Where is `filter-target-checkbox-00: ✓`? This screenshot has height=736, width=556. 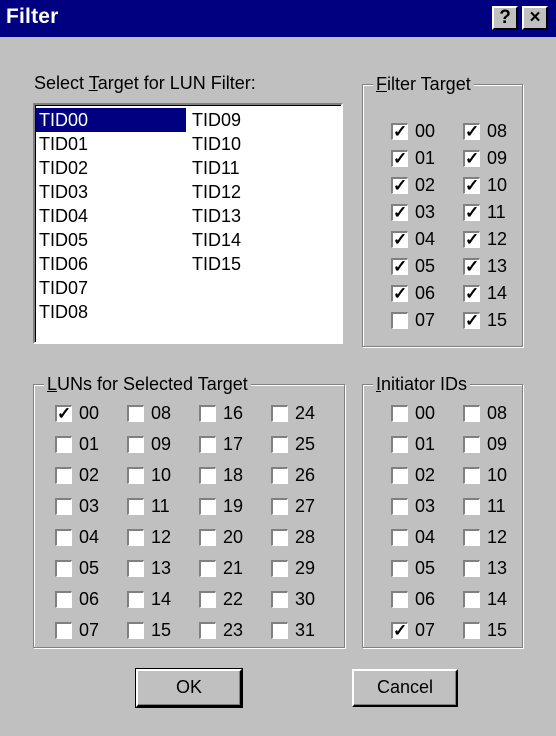
filter-target-checkbox-00: ✓ is located at coordinates (399, 131).